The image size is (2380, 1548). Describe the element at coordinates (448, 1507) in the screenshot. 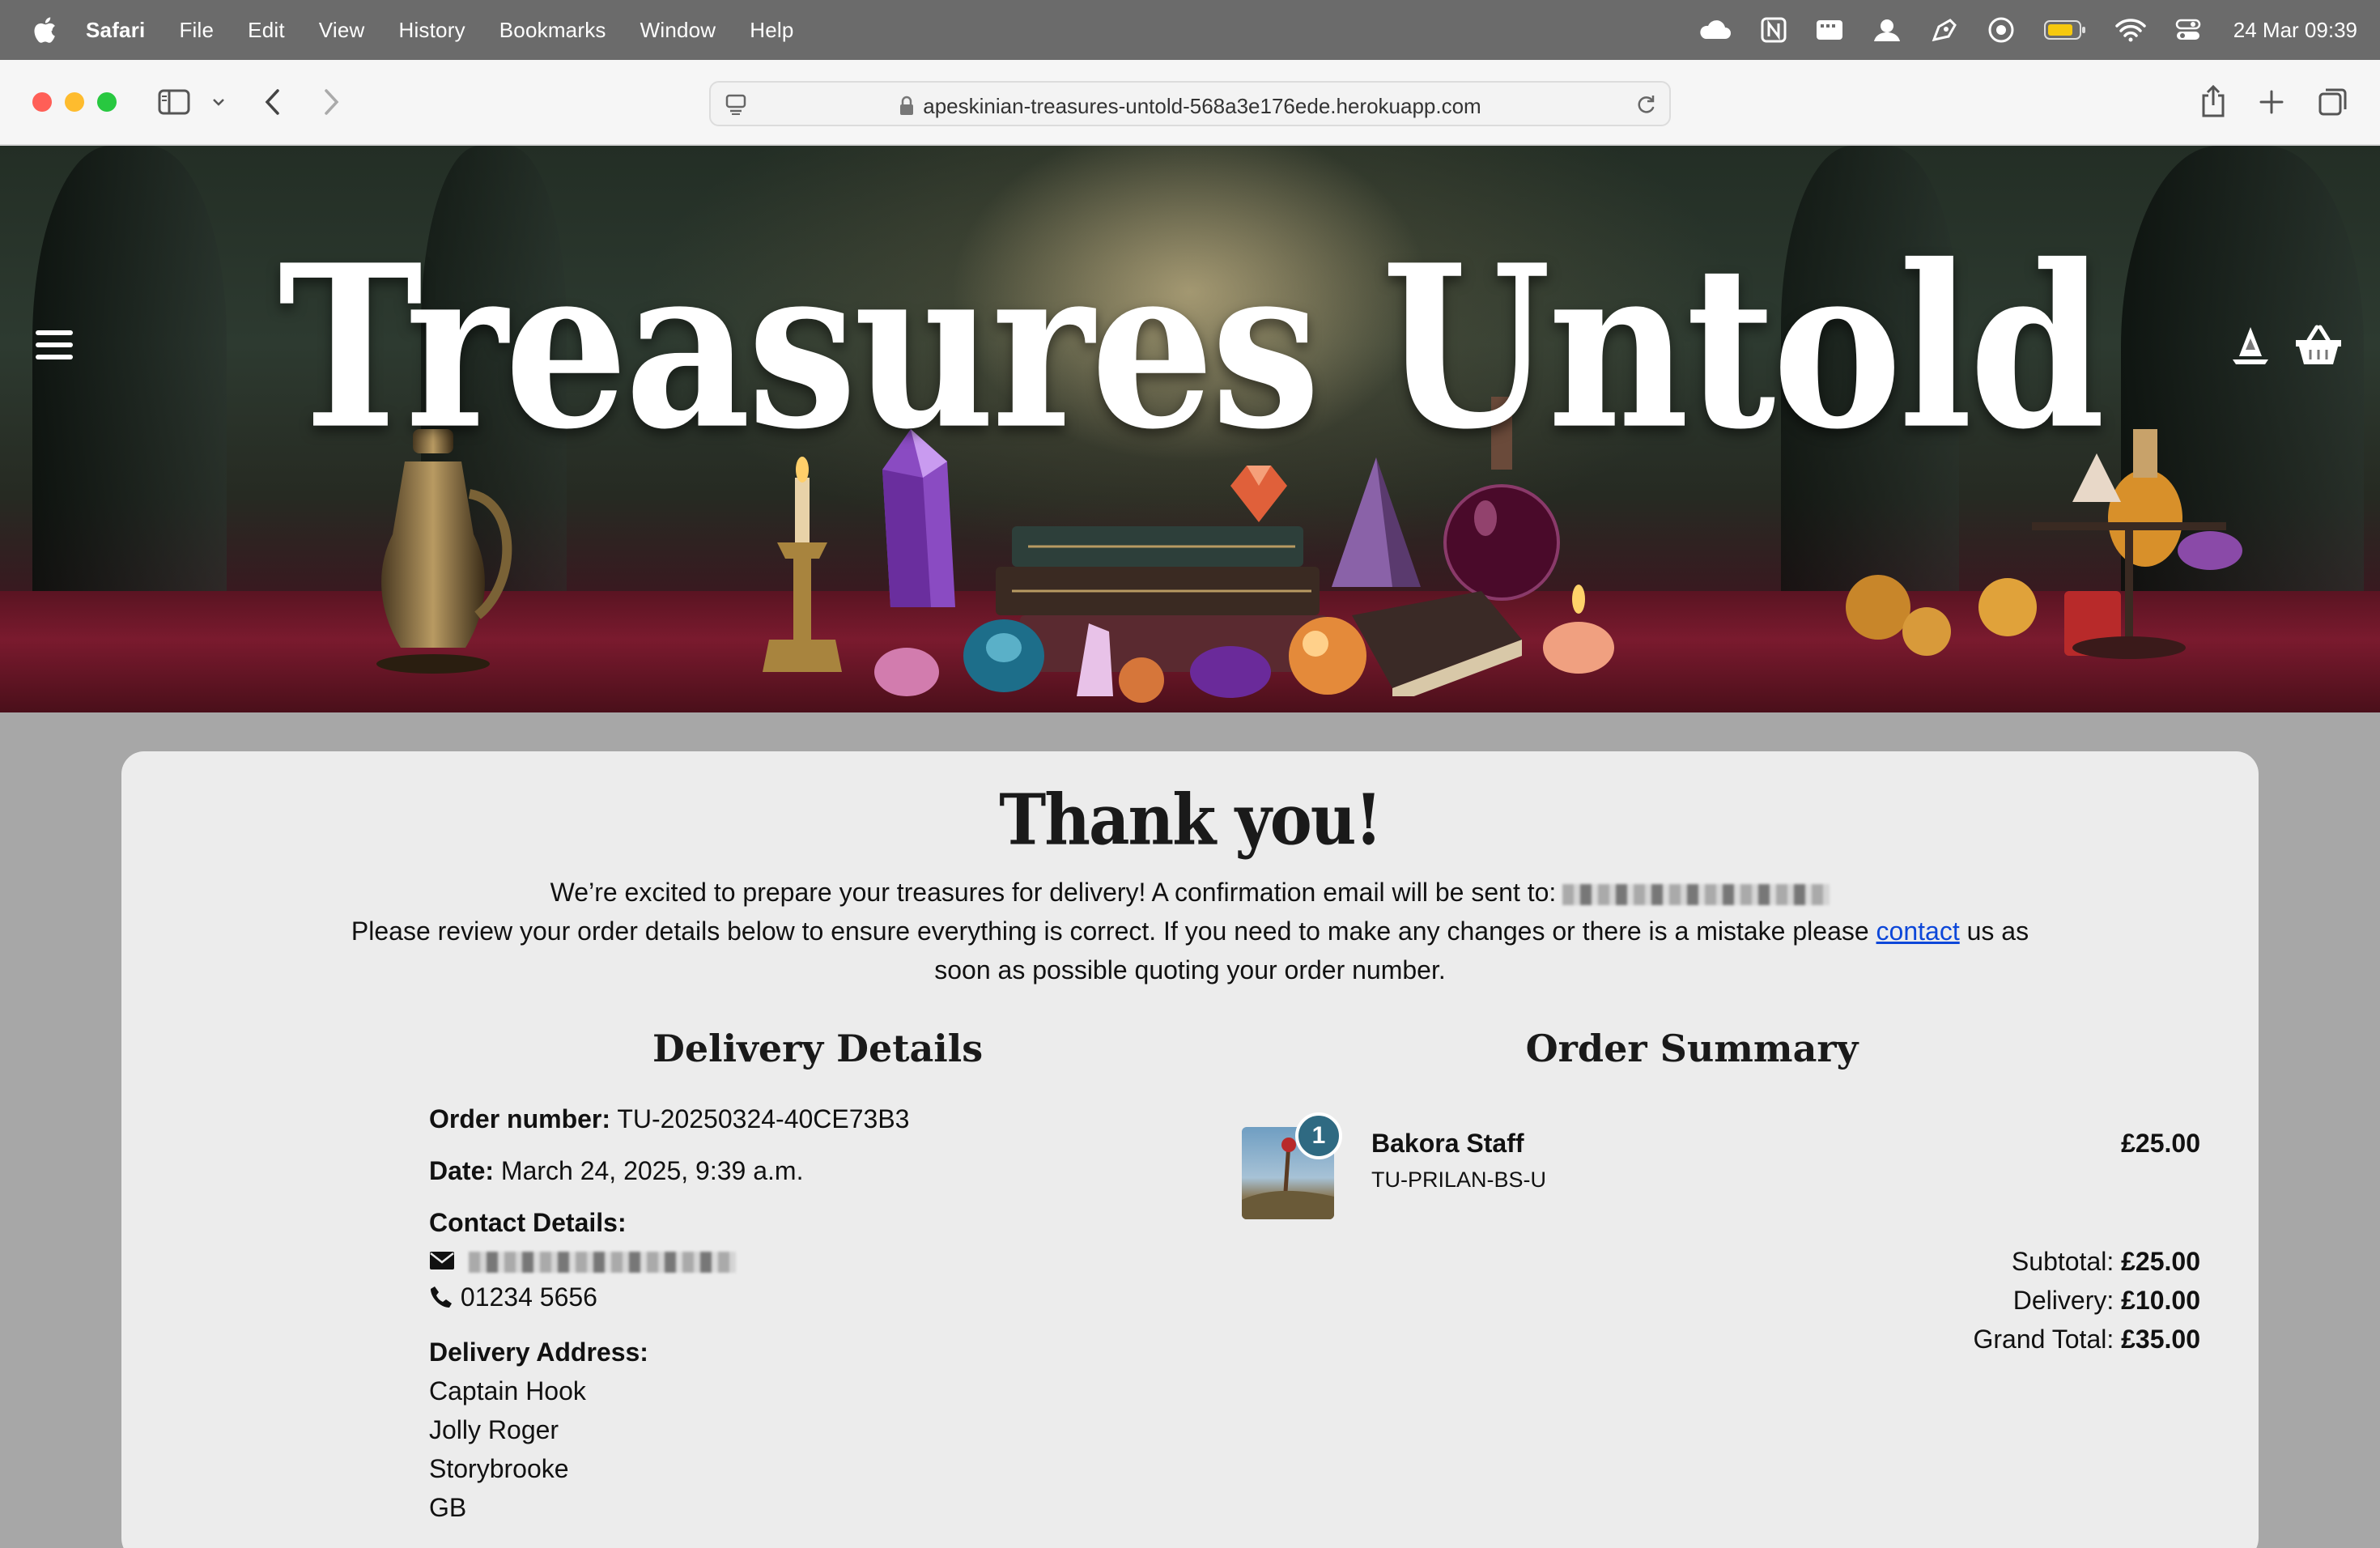

I see `address-line: GB` at that location.